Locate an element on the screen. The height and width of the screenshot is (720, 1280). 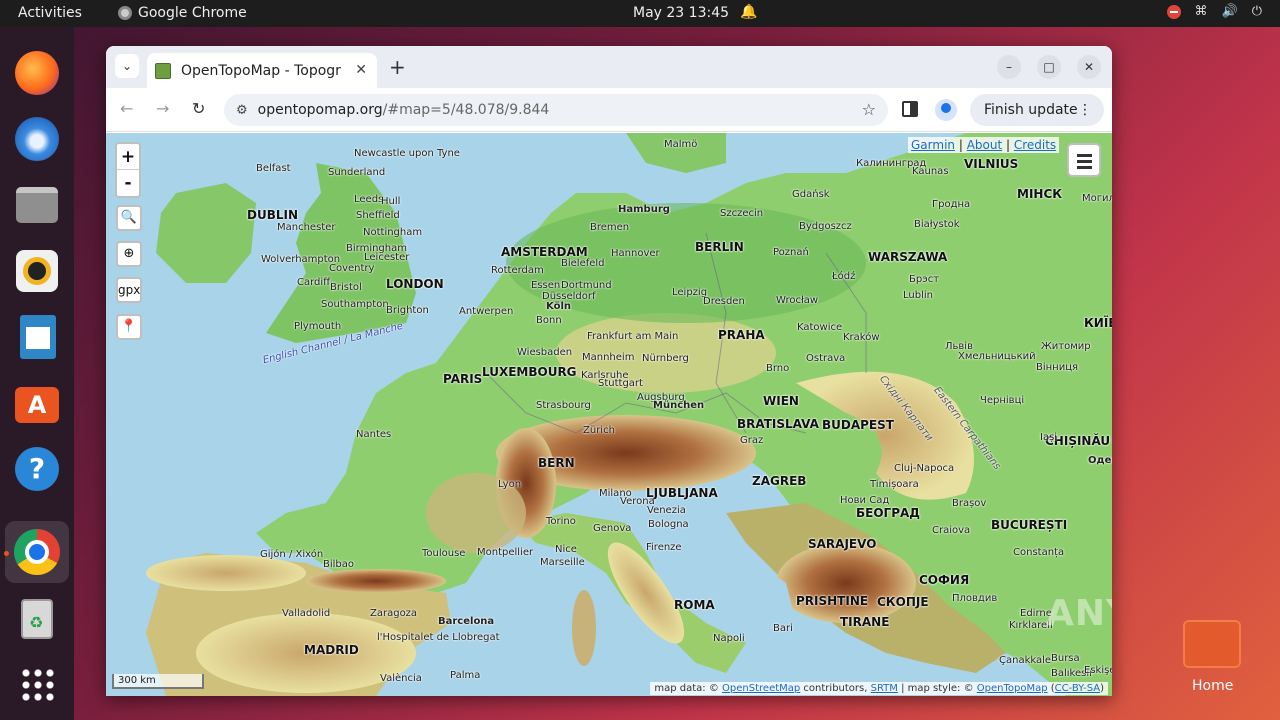
map-label: Southampton is located at coordinates (355, 304).